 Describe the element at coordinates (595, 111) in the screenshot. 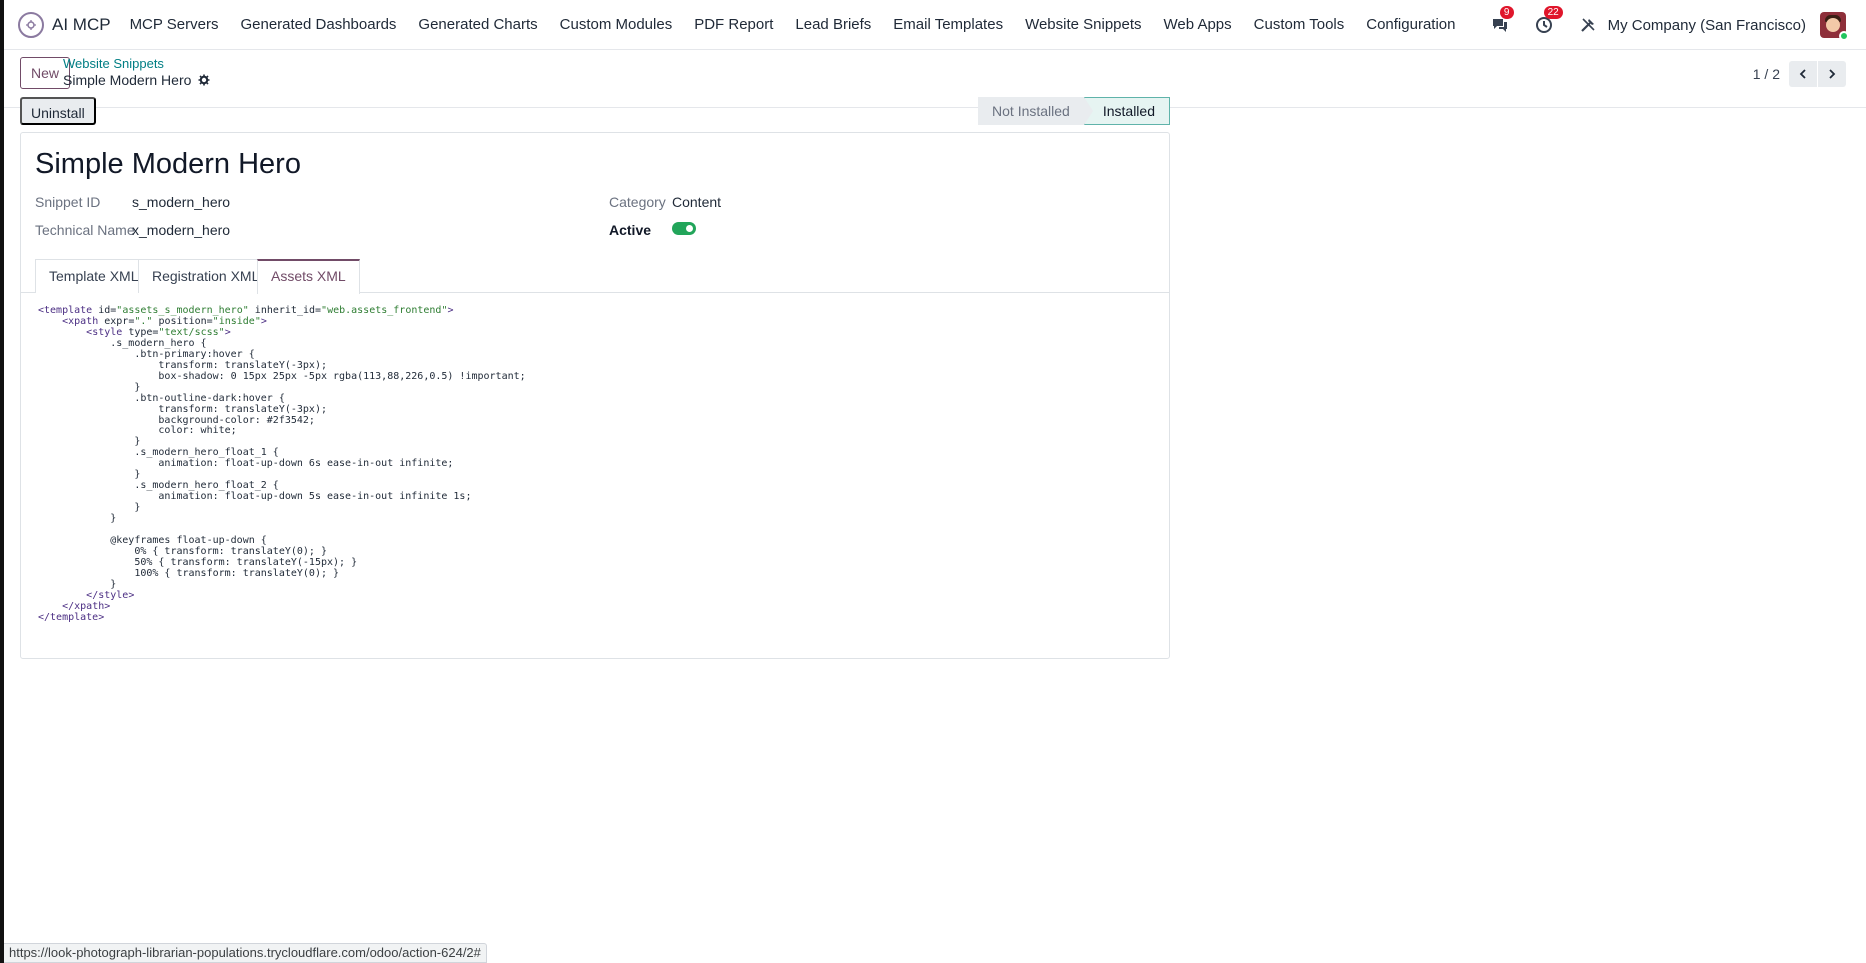

I see `form-statusbar: Uninstall Not Installed Installed` at that location.